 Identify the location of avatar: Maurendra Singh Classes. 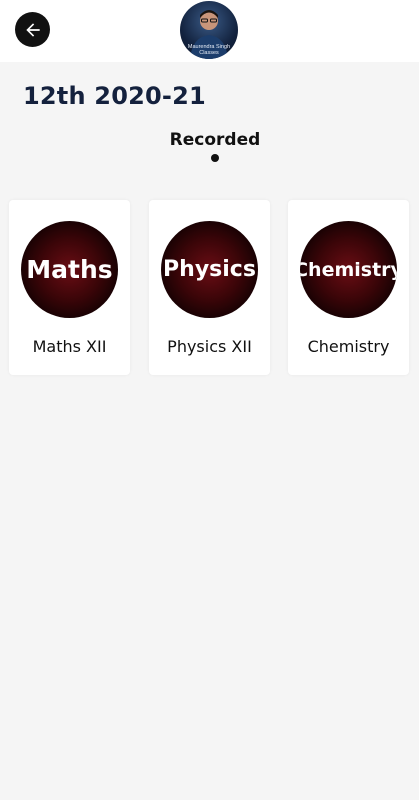
(209, 30).